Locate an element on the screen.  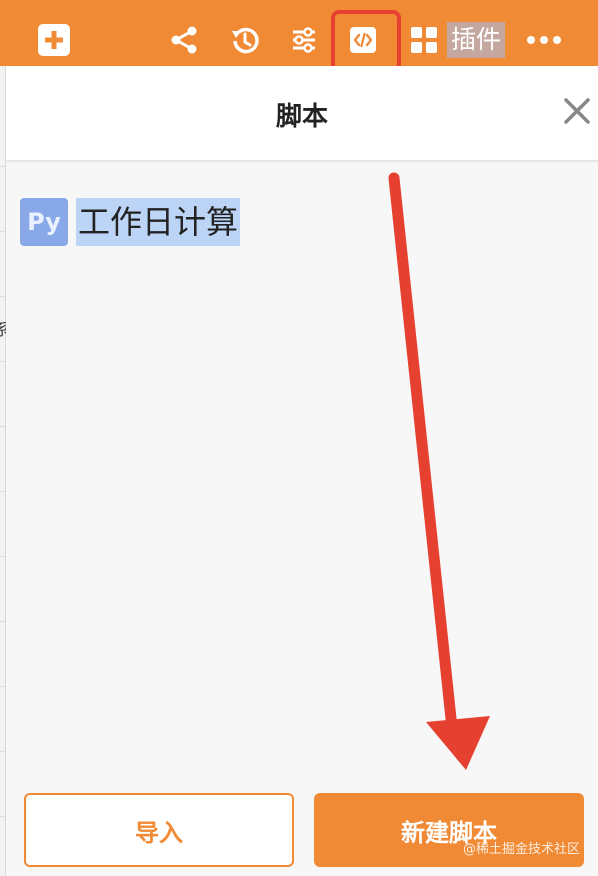
more-icon is located at coordinates (544, 40).